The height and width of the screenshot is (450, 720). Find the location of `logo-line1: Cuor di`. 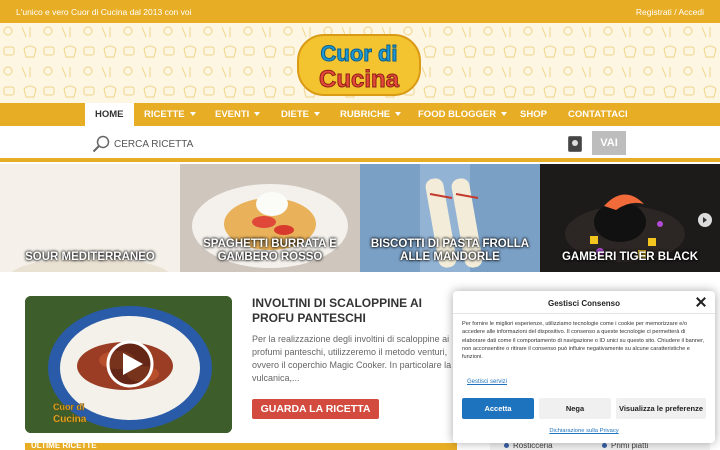

logo-line1: Cuor di is located at coordinates (359, 53).